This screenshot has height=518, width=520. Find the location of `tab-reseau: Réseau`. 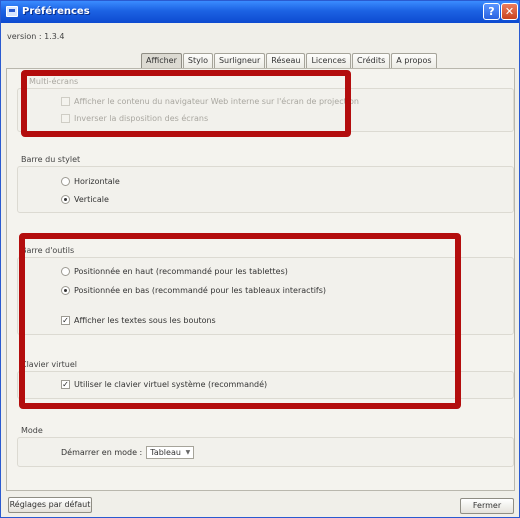

tab-reseau: Réseau is located at coordinates (286, 60).